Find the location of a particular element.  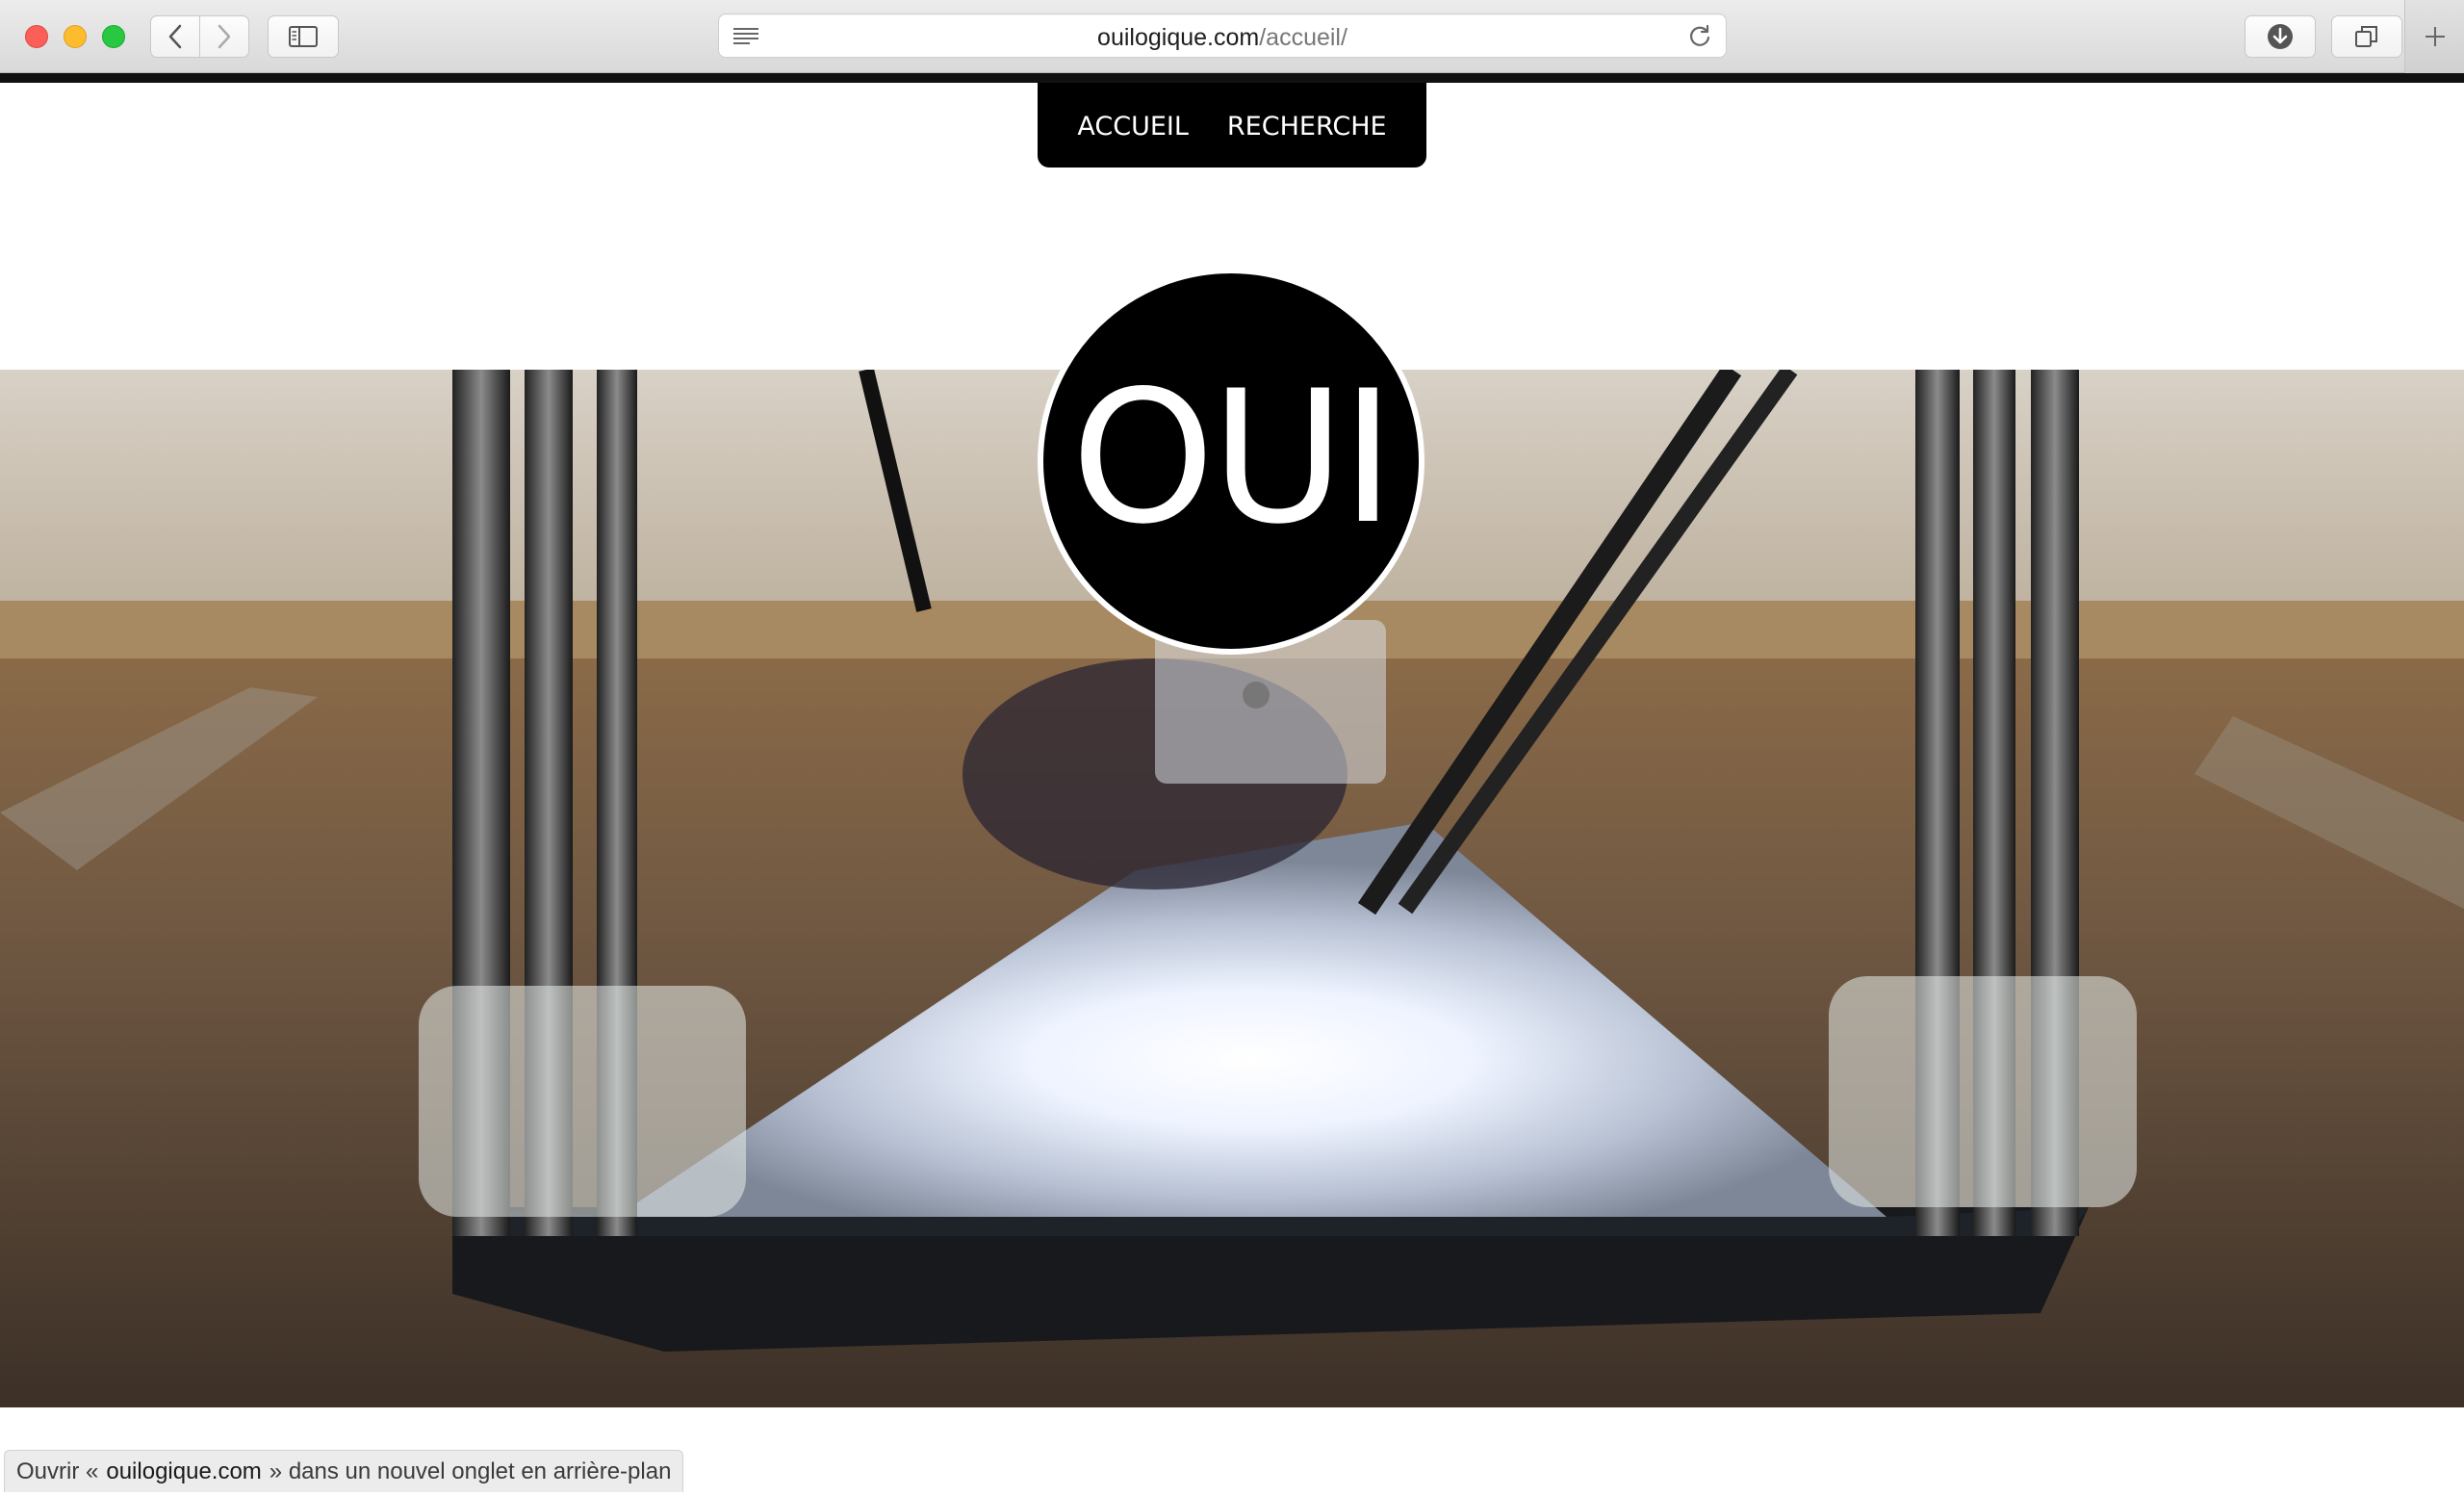

status-prefix: Ouvrir « is located at coordinates (57, 1470).